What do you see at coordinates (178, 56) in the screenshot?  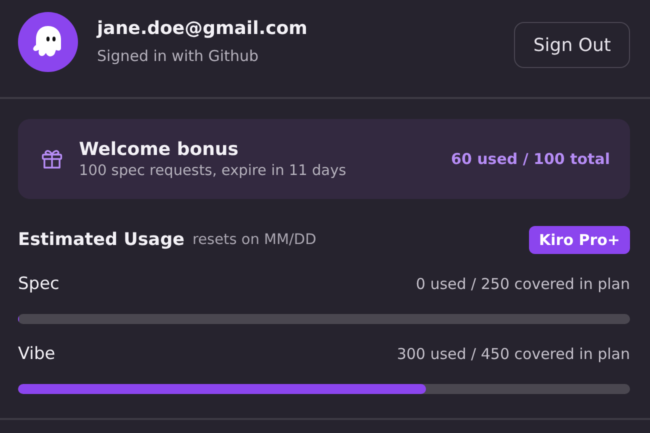 I see `sign-in-provider: Signed in with Github` at bounding box center [178, 56].